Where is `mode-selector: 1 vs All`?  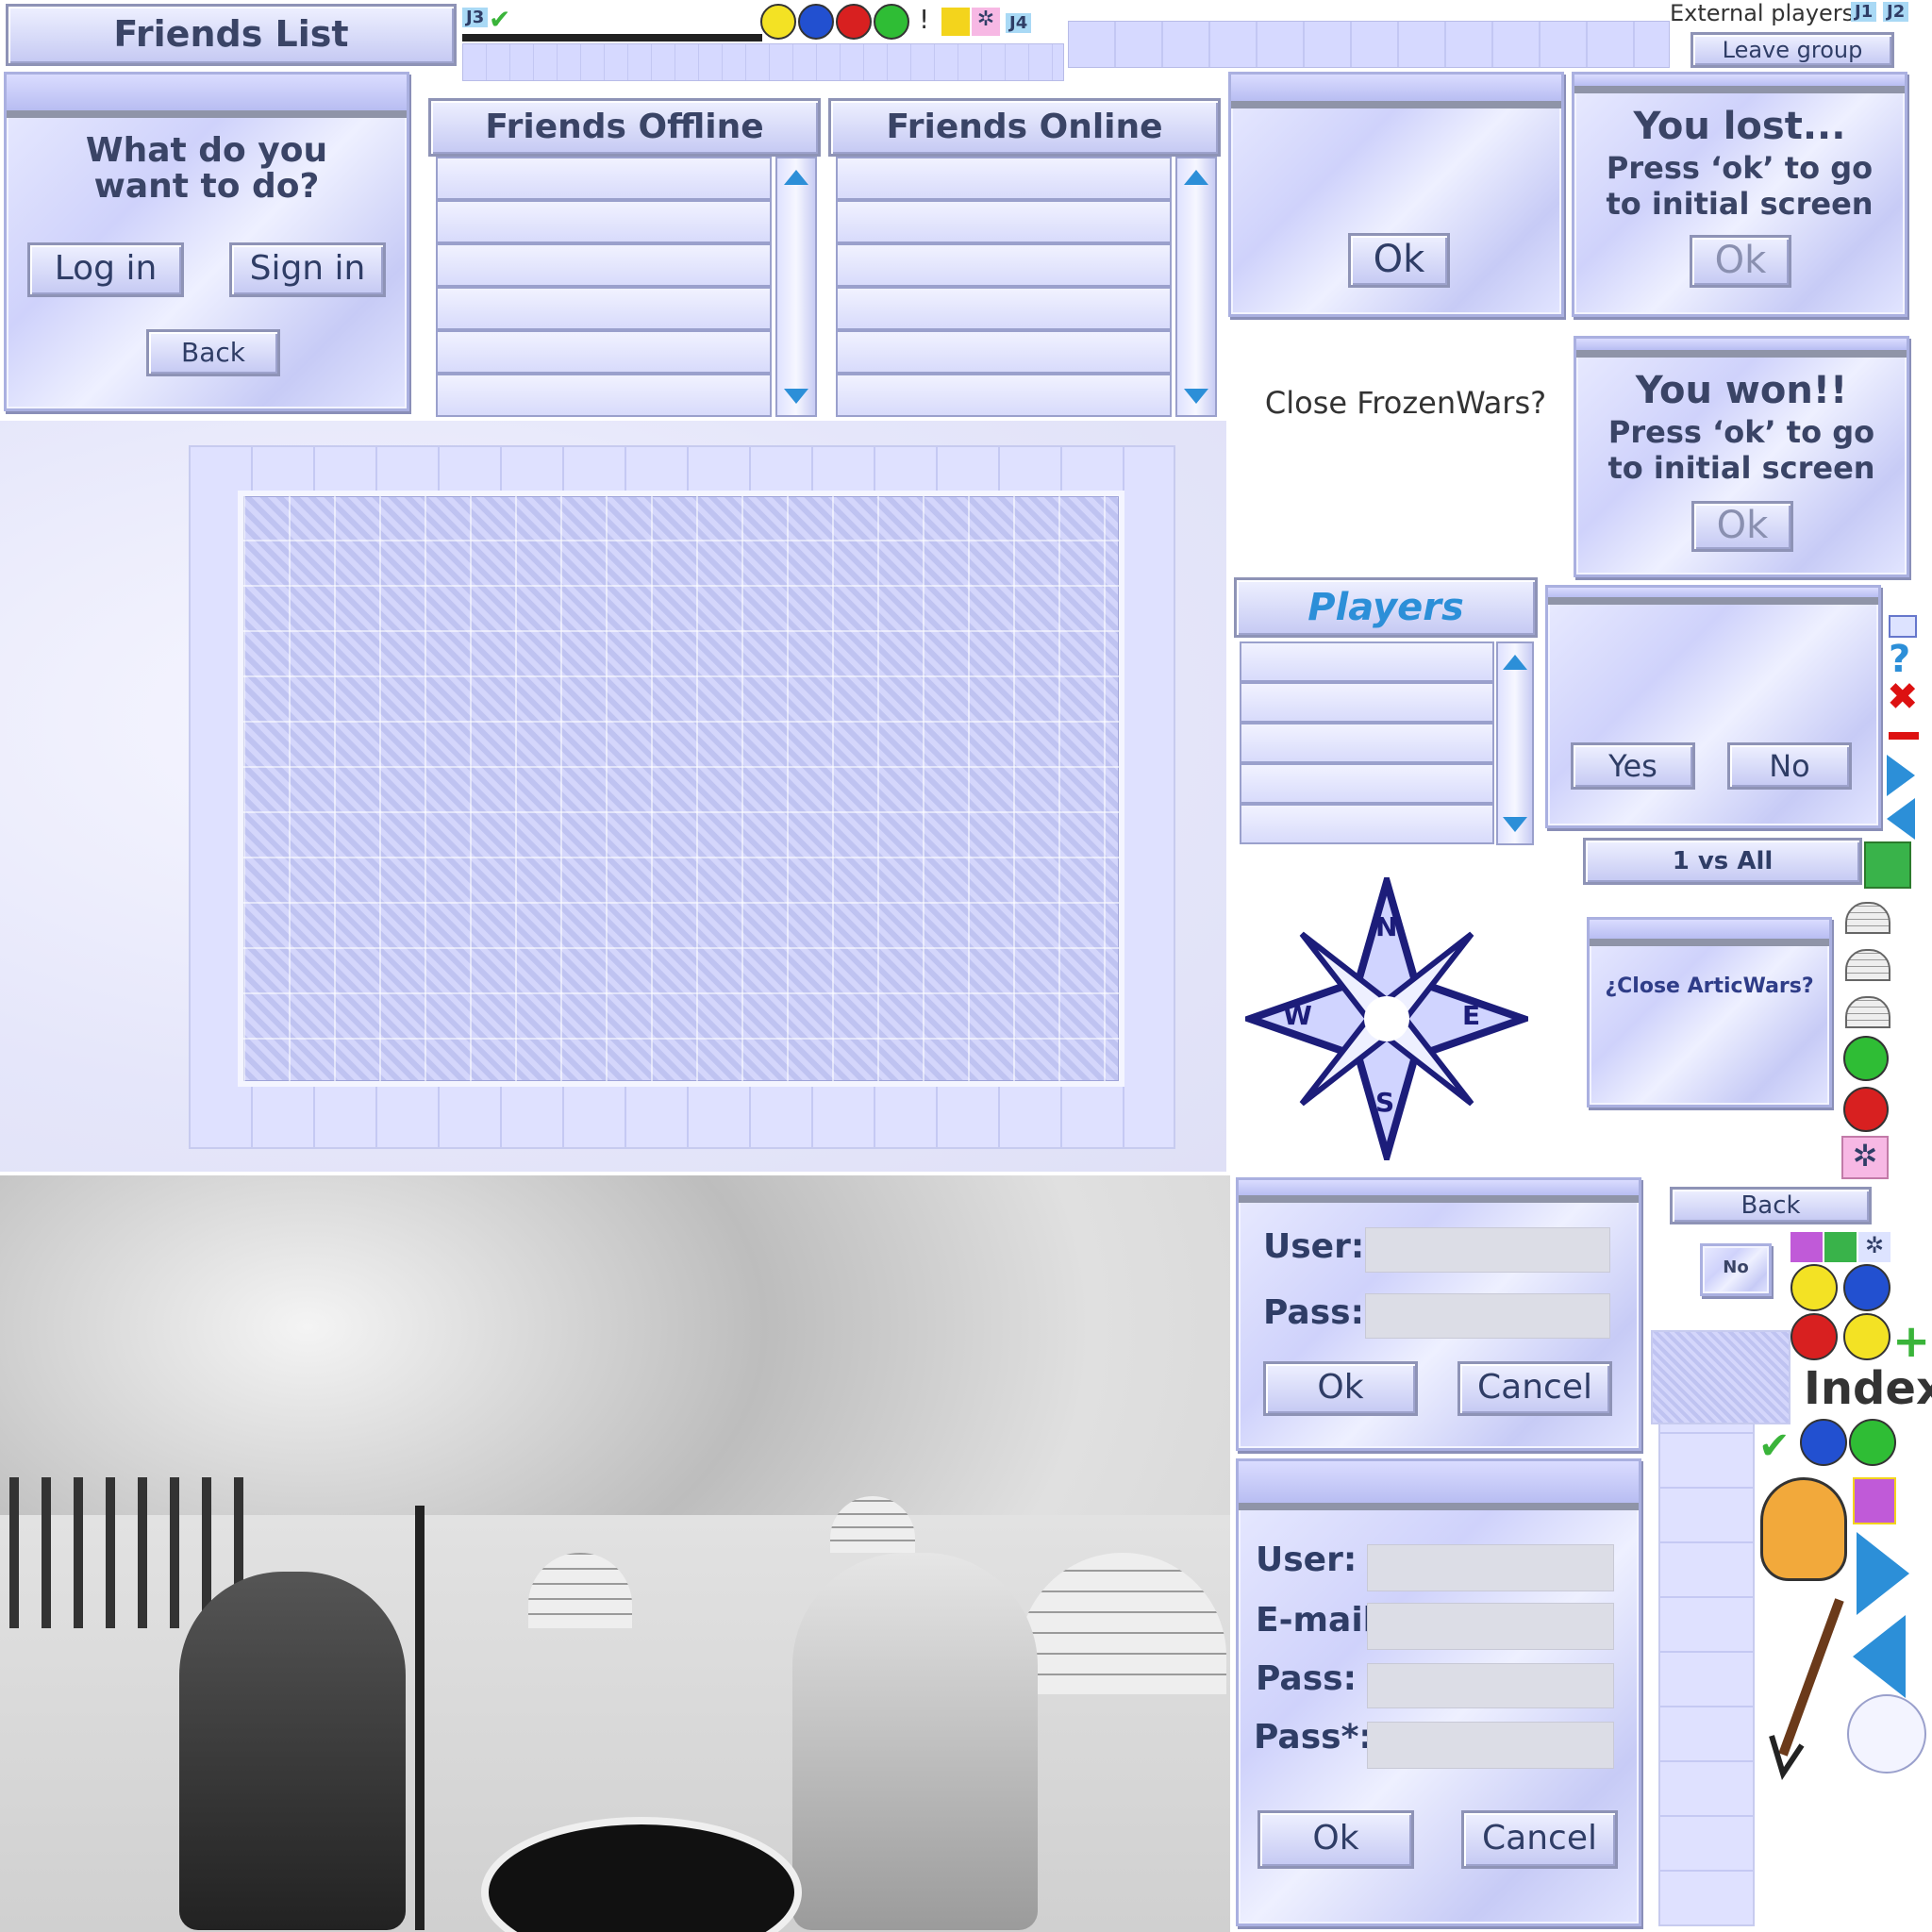 mode-selector: 1 vs All is located at coordinates (1723, 861).